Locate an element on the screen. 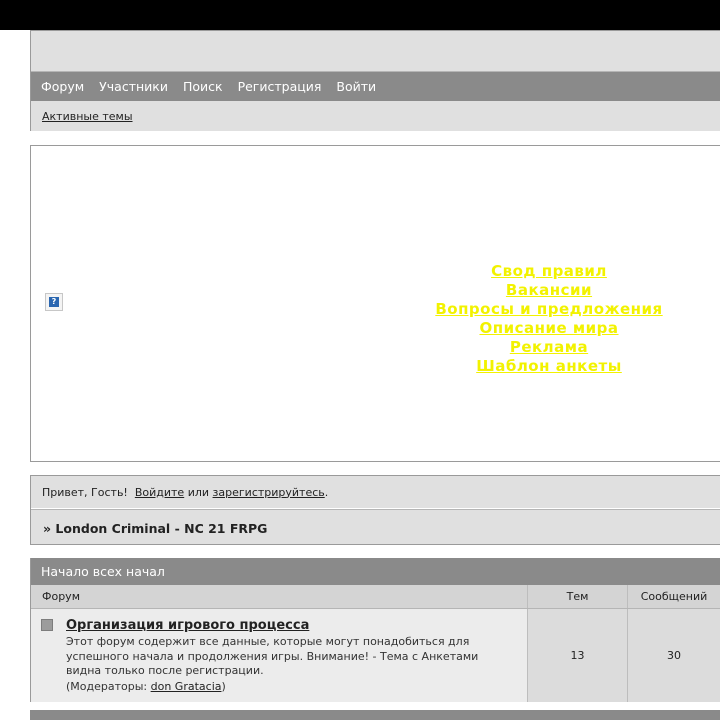 This screenshot has width=720, height=720. nav-members: Участники is located at coordinates (133, 86).